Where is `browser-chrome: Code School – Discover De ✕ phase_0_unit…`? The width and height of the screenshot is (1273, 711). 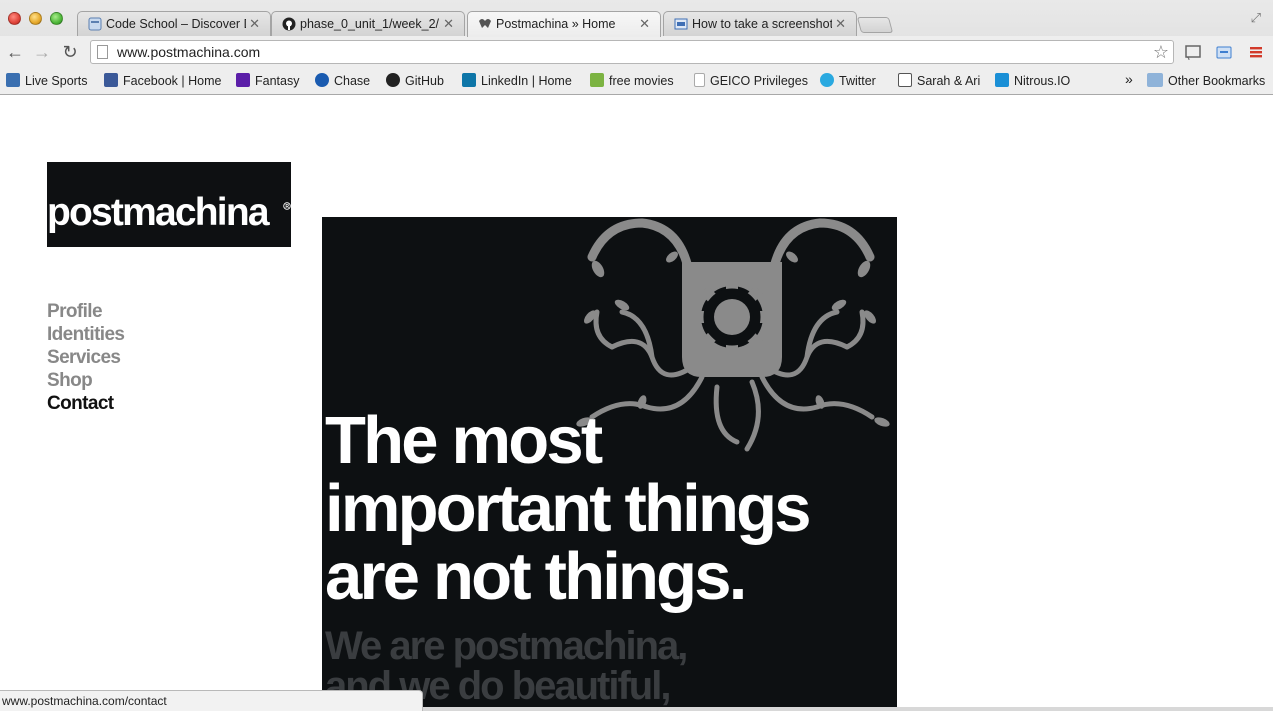 browser-chrome: Code School – Discover De ✕ phase_0_unit… is located at coordinates (636, 47).